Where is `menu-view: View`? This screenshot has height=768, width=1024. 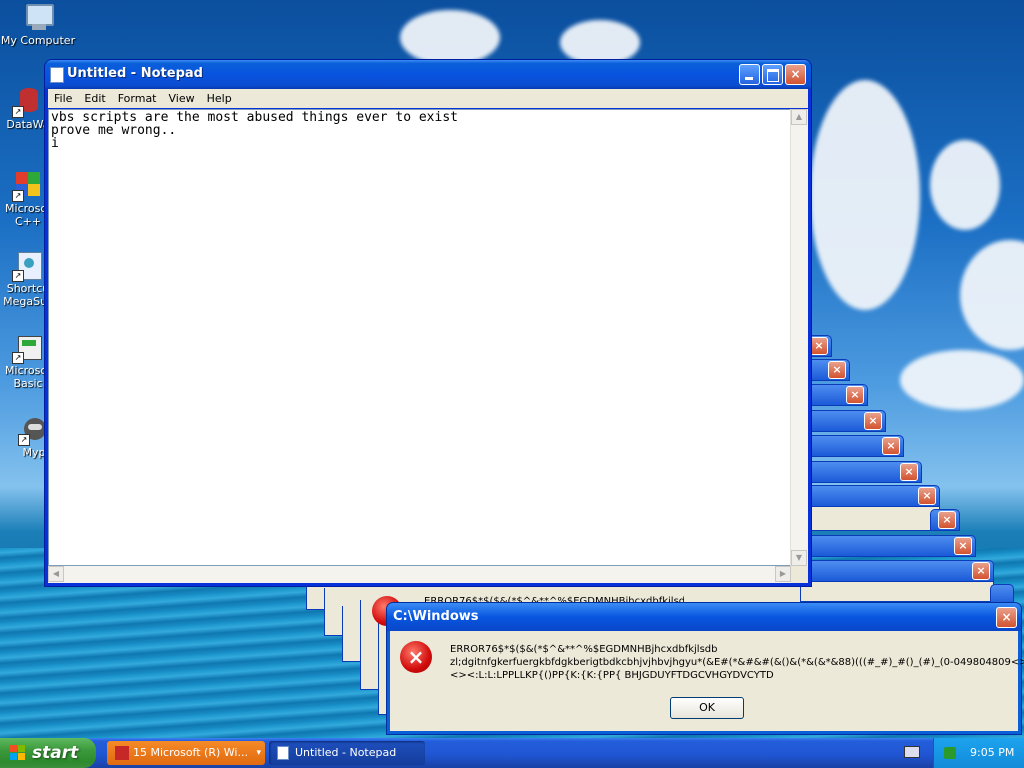
menu-view: View is located at coordinates (182, 97).